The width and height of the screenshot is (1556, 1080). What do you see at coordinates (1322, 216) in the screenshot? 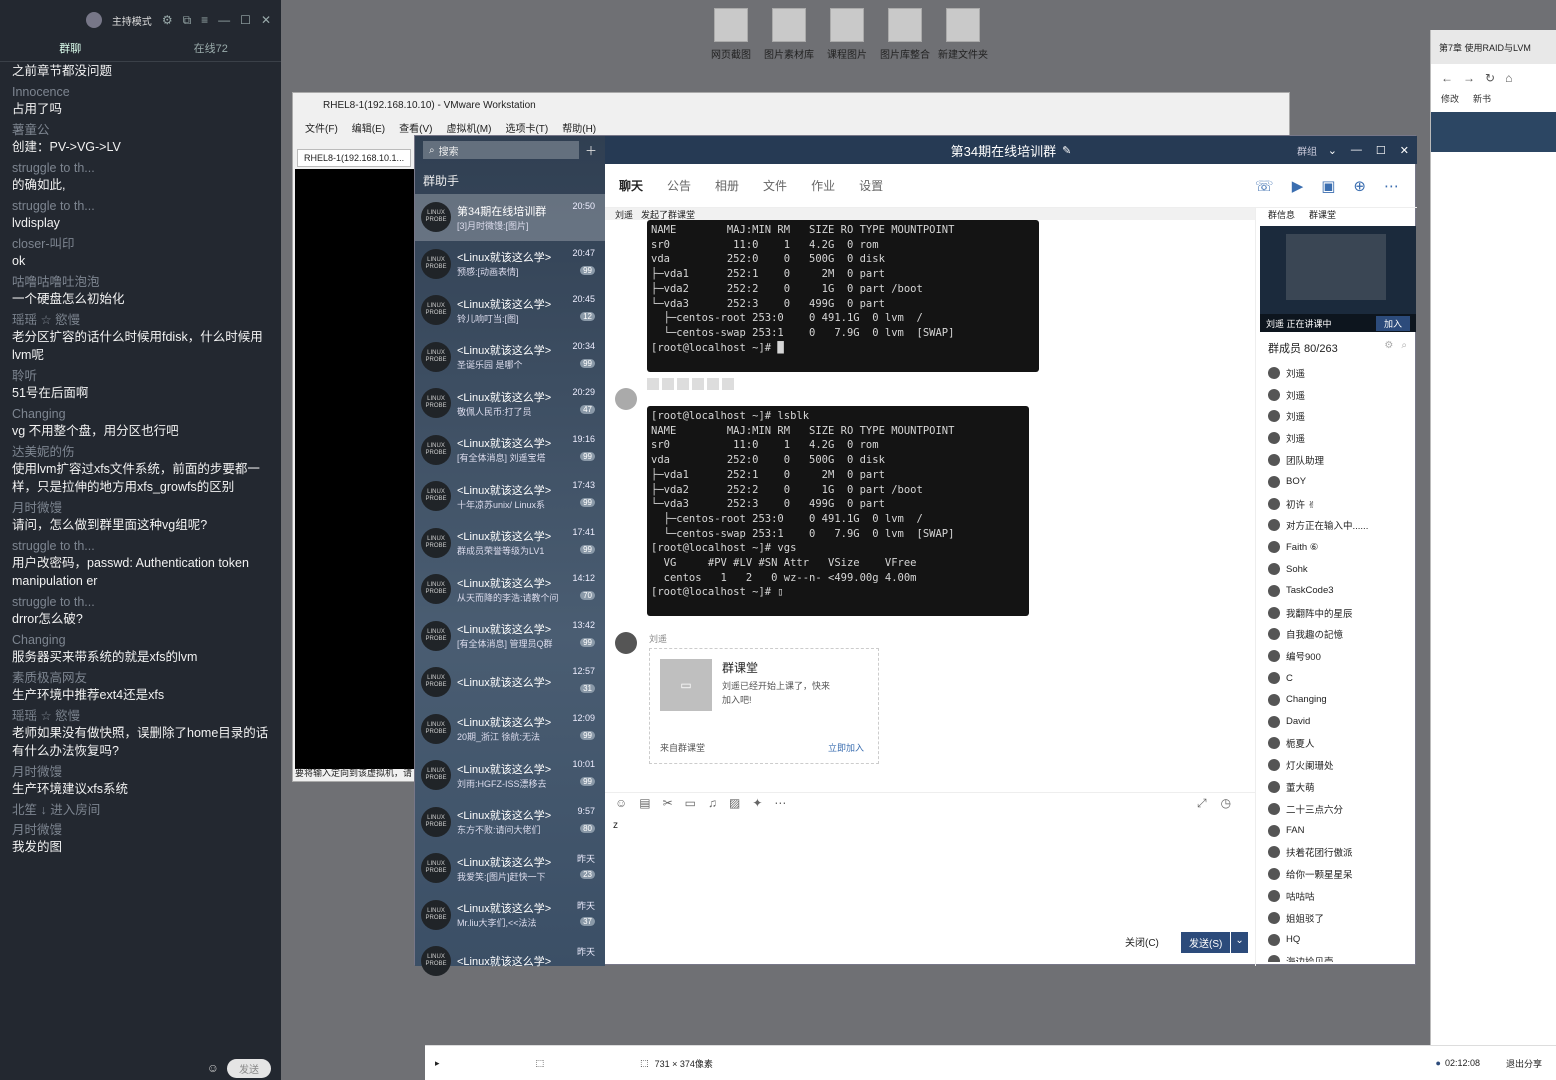
I see `tab-group-class: 群课堂` at bounding box center [1322, 216].